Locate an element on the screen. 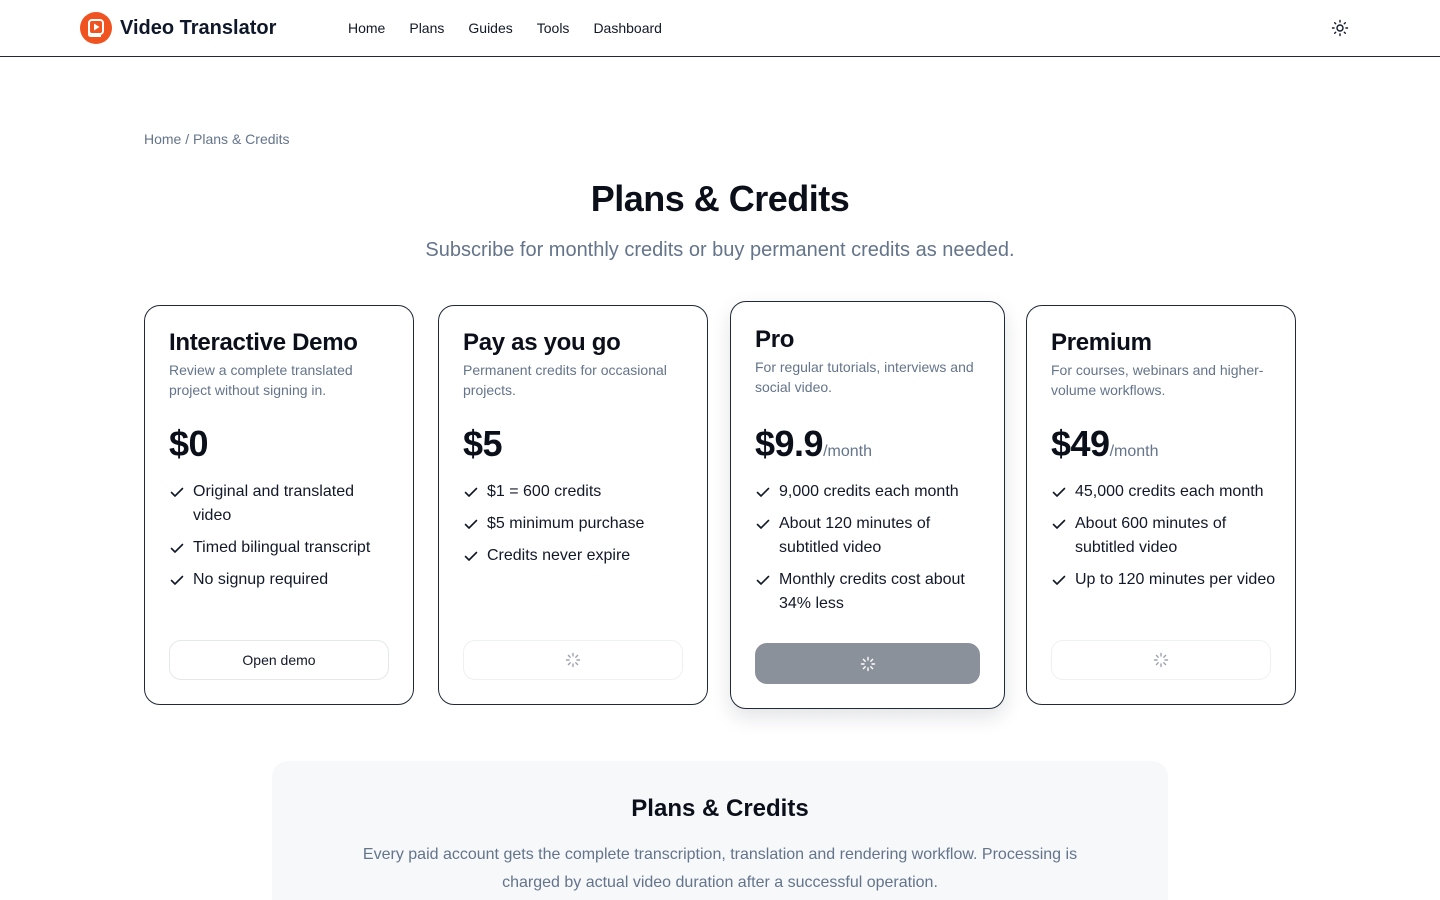  nav-guides: Guides is located at coordinates (490, 28).